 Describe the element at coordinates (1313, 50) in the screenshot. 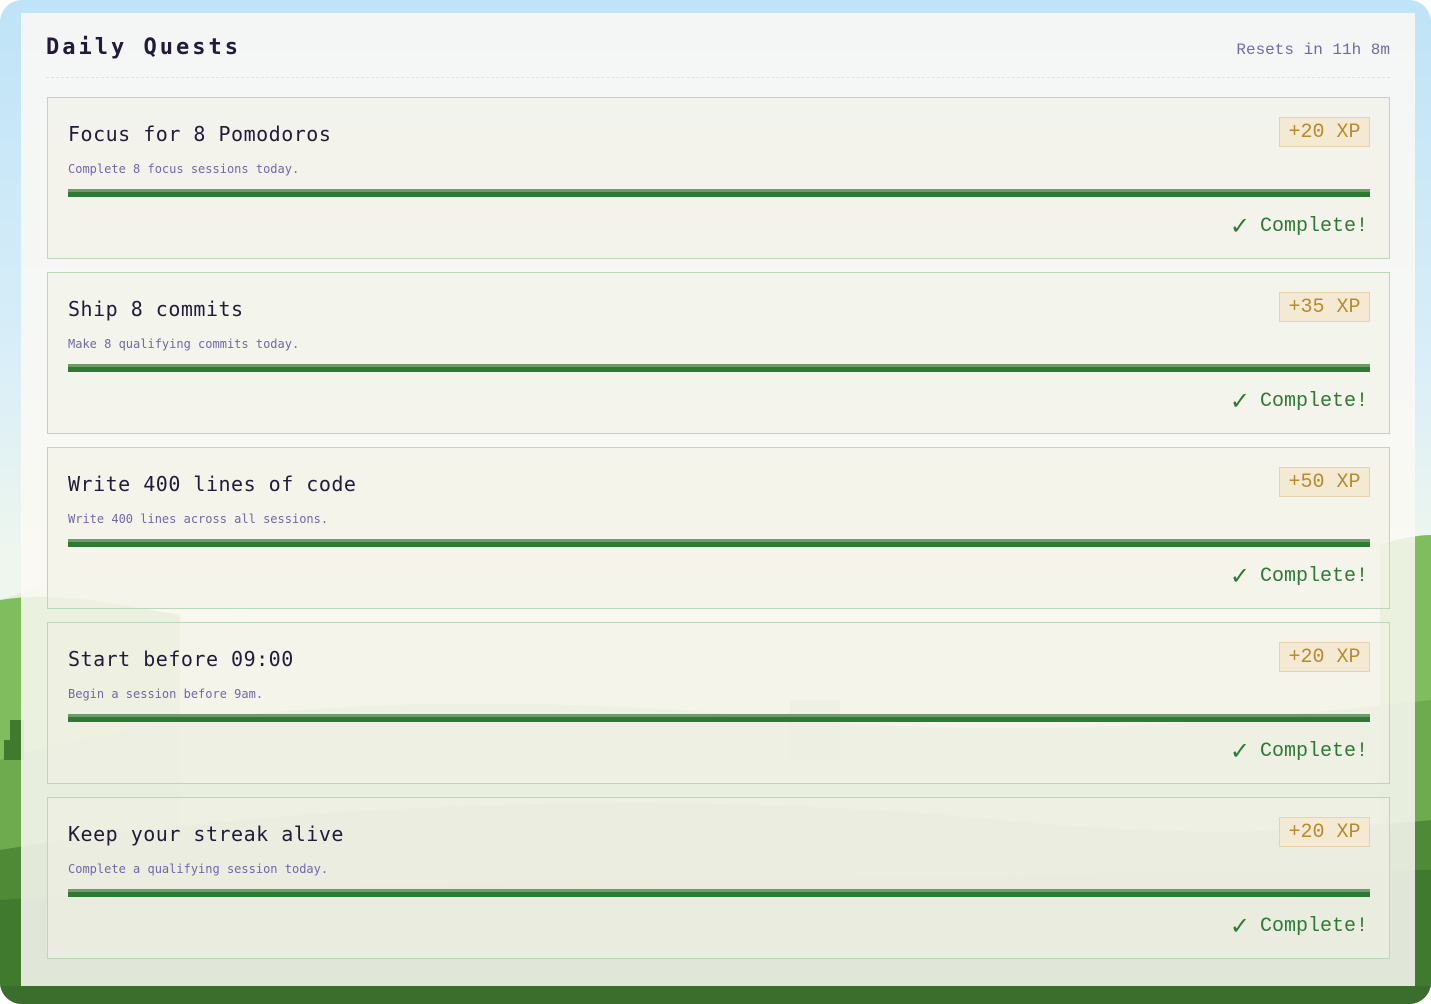

I see `reset-timer: Resets in 11h 8m` at that location.